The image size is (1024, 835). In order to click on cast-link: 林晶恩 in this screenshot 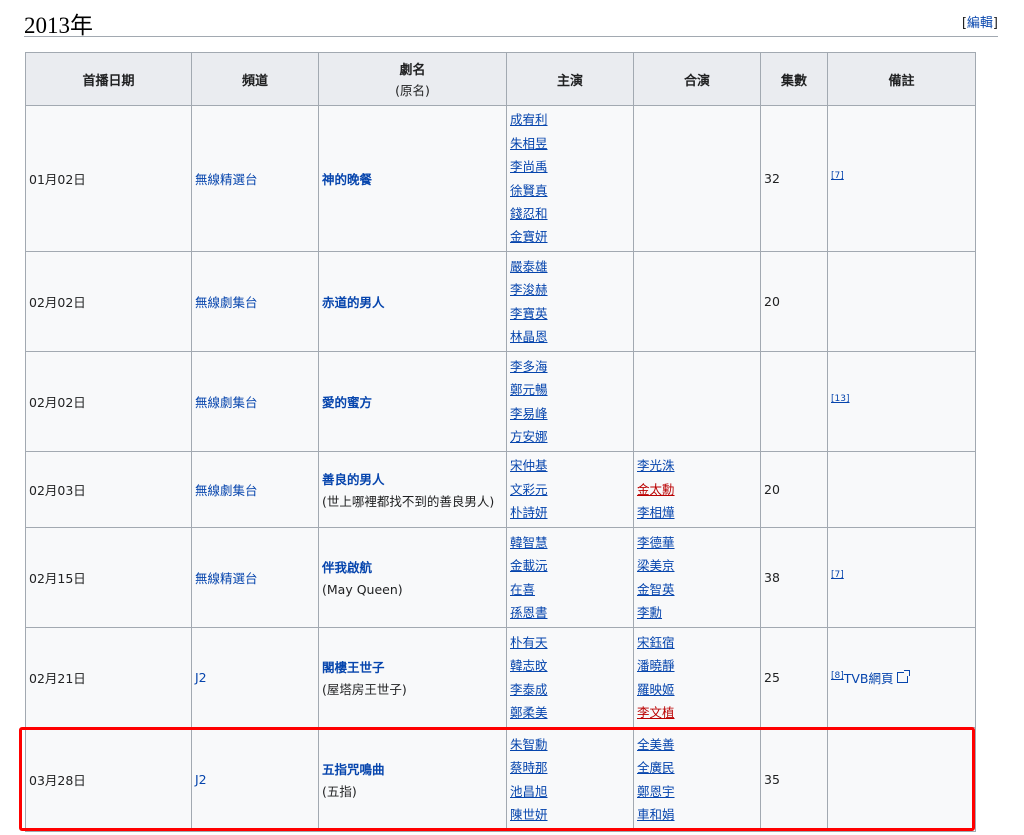, I will do `click(570, 336)`.